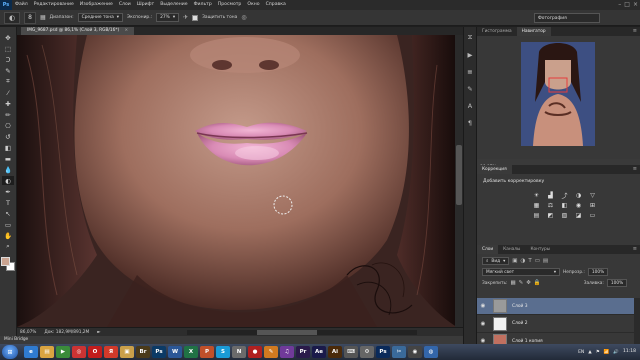 The width and height of the screenshot is (640, 360). What do you see at coordinates (431, 352) in the screenshot?
I see `browser-icon: ◍` at bounding box center [431, 352].